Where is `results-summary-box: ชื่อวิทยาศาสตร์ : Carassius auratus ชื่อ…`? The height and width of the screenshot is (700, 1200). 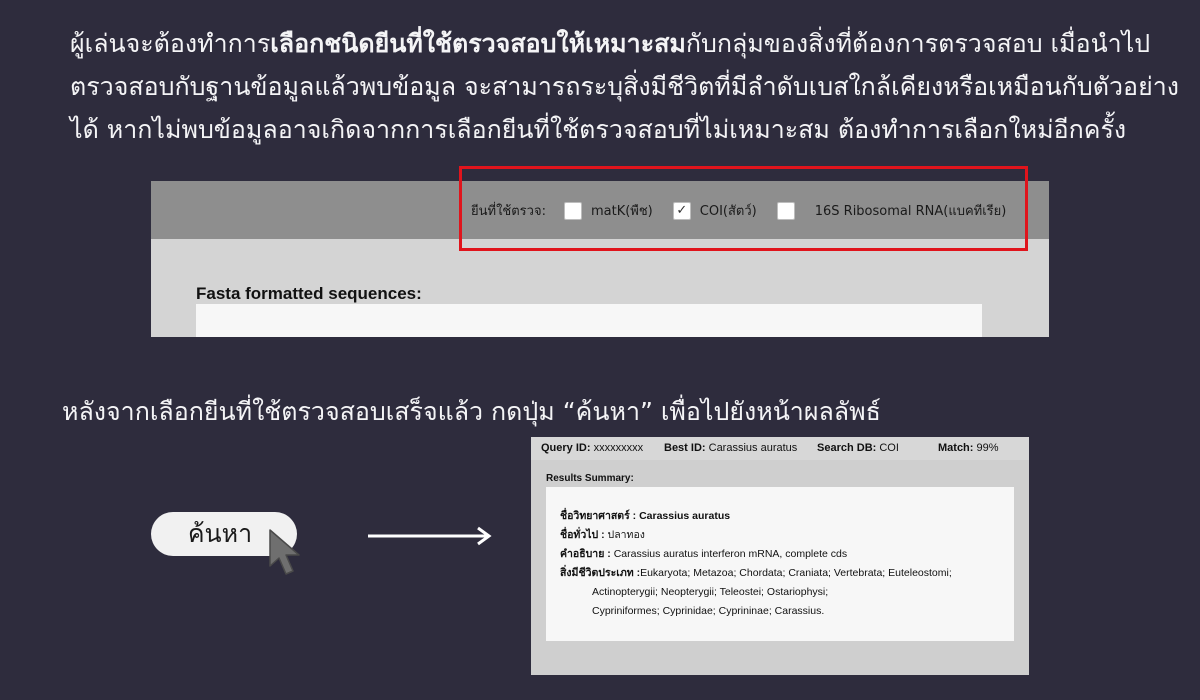
results-summary-box: ชื่อวิทยาศาสตร์ : Carassius auratus ชื่อ… is located at coordinates (780, 564).